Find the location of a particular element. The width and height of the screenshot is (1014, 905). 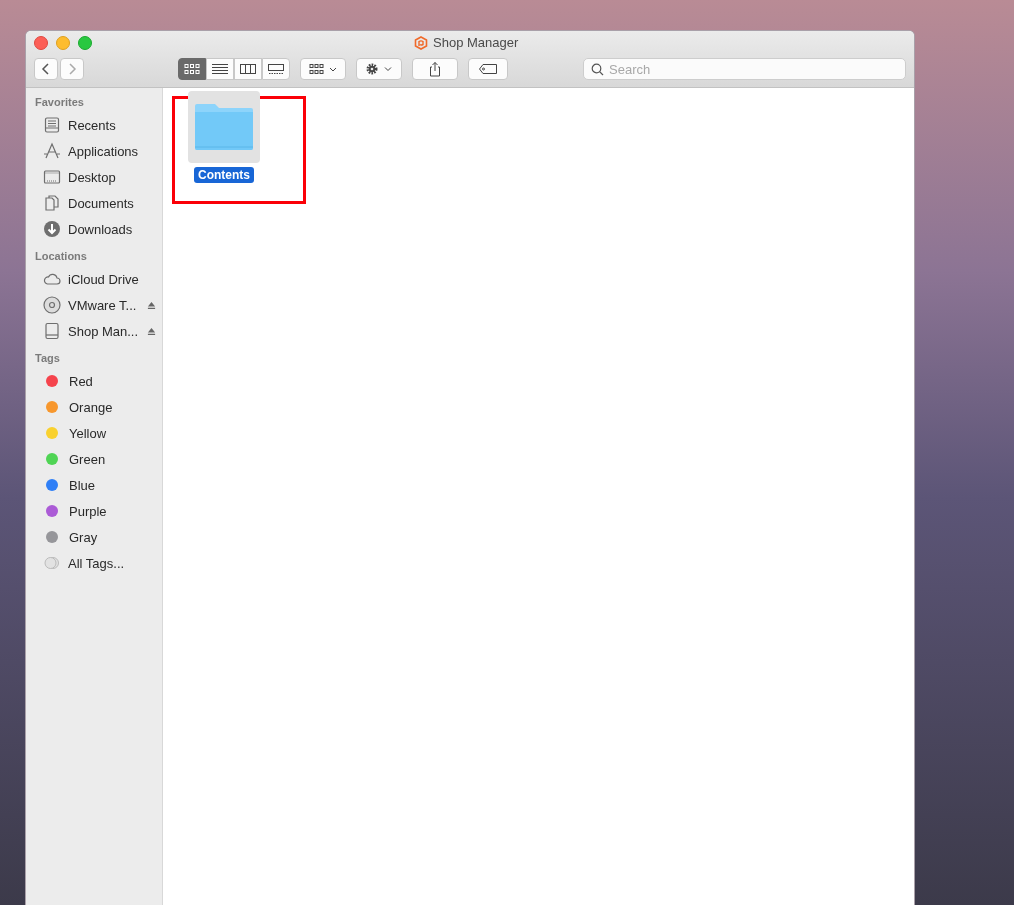

gear-dropdown-icon is located at coordinates (379, 69).